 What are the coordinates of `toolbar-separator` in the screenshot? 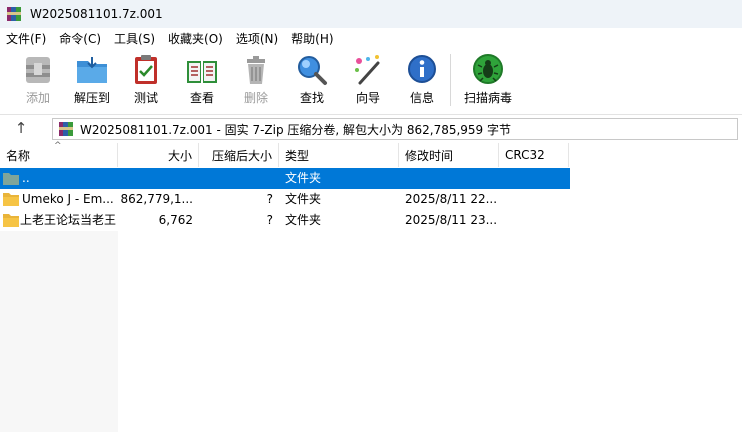 It's located at (450, 80).